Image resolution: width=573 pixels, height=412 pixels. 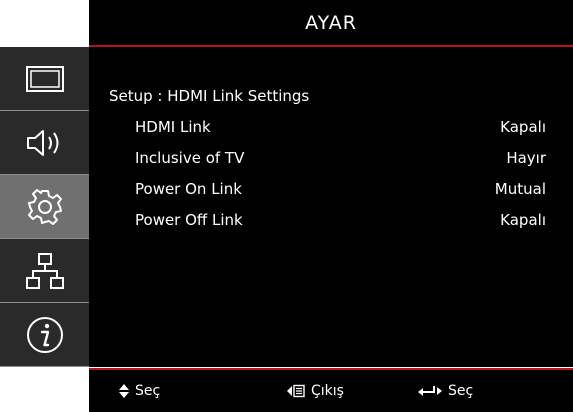 What do you see at coordinates (327, 391) in the screenshot?
I see `hint-exit-label: Çıkış` at bounding box center [327, 391].